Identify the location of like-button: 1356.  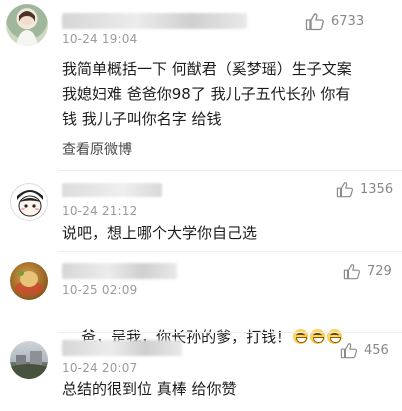
(364, 189).